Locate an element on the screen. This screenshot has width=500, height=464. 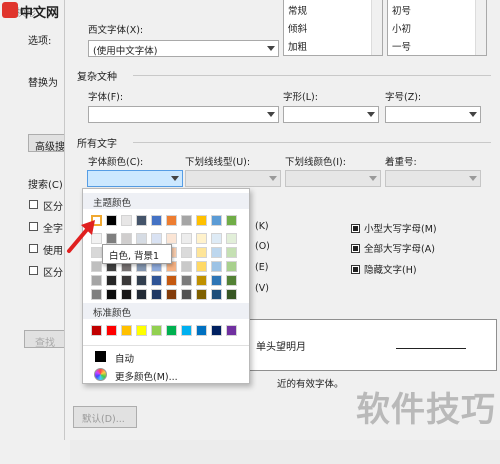
size-xiaochu: 小初 is located at coordinates (401, 28).